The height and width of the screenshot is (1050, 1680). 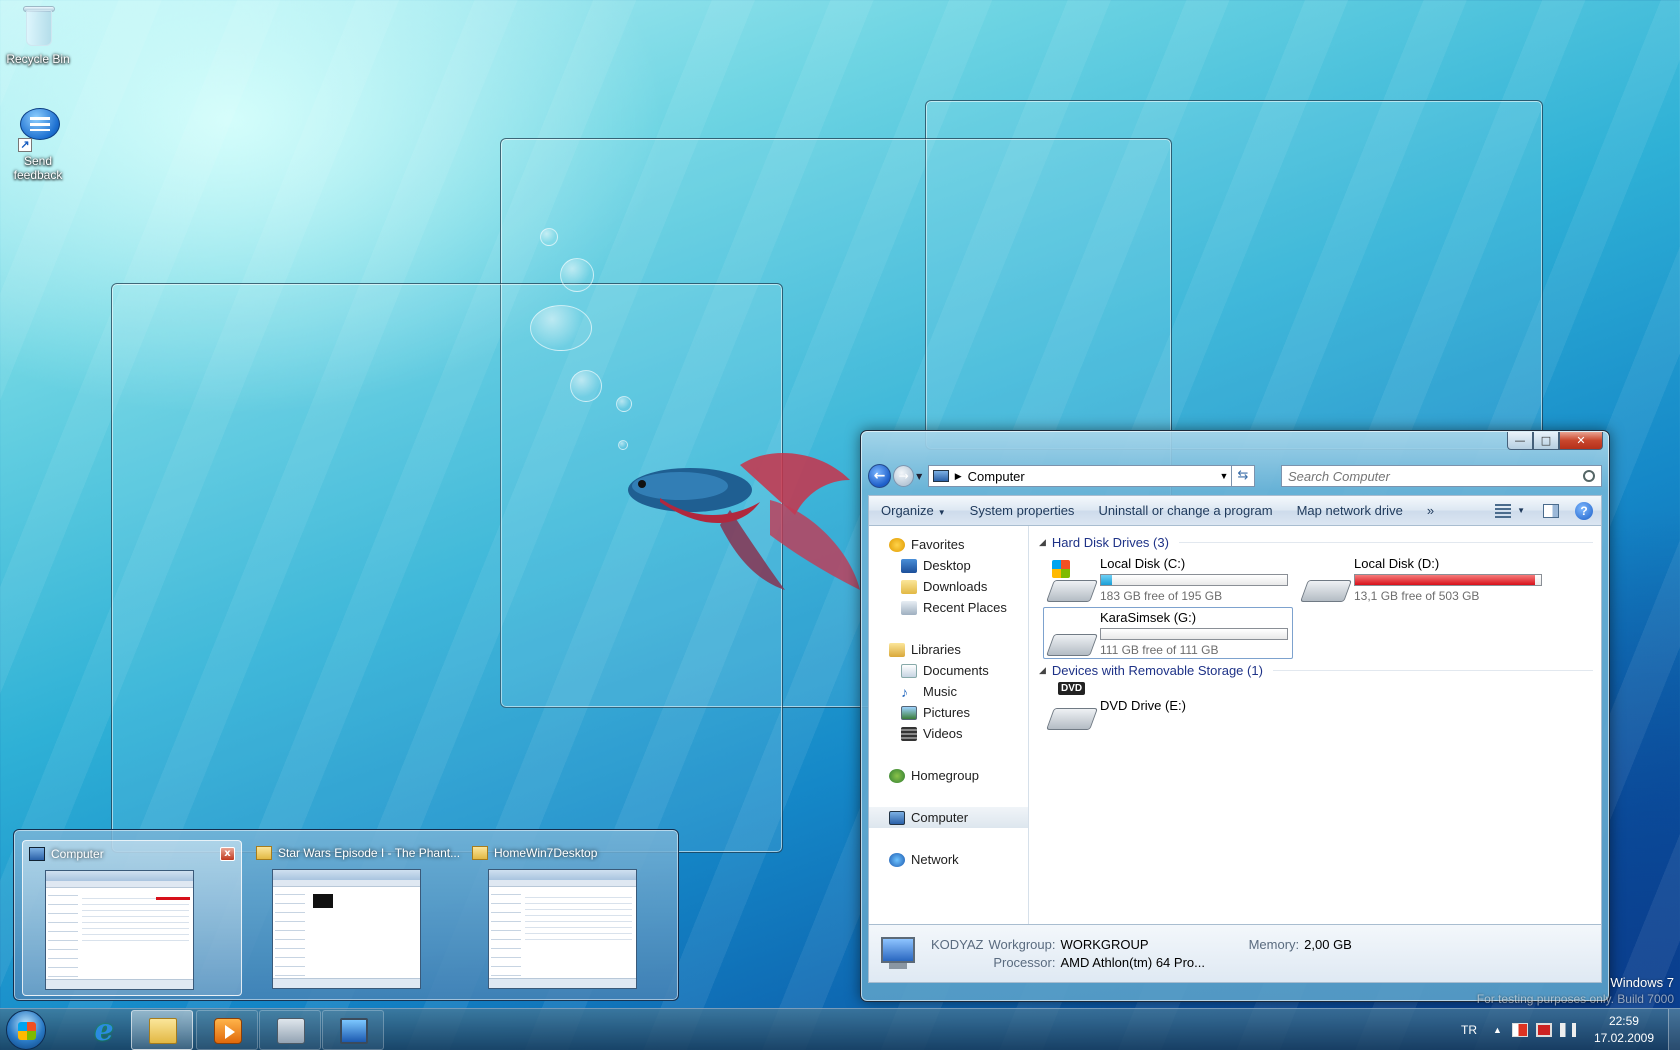 What do you see at coordinates (227, 1030) in the screenshot?
I see `taskbar-media-player` at bounding box center [227, 1030].